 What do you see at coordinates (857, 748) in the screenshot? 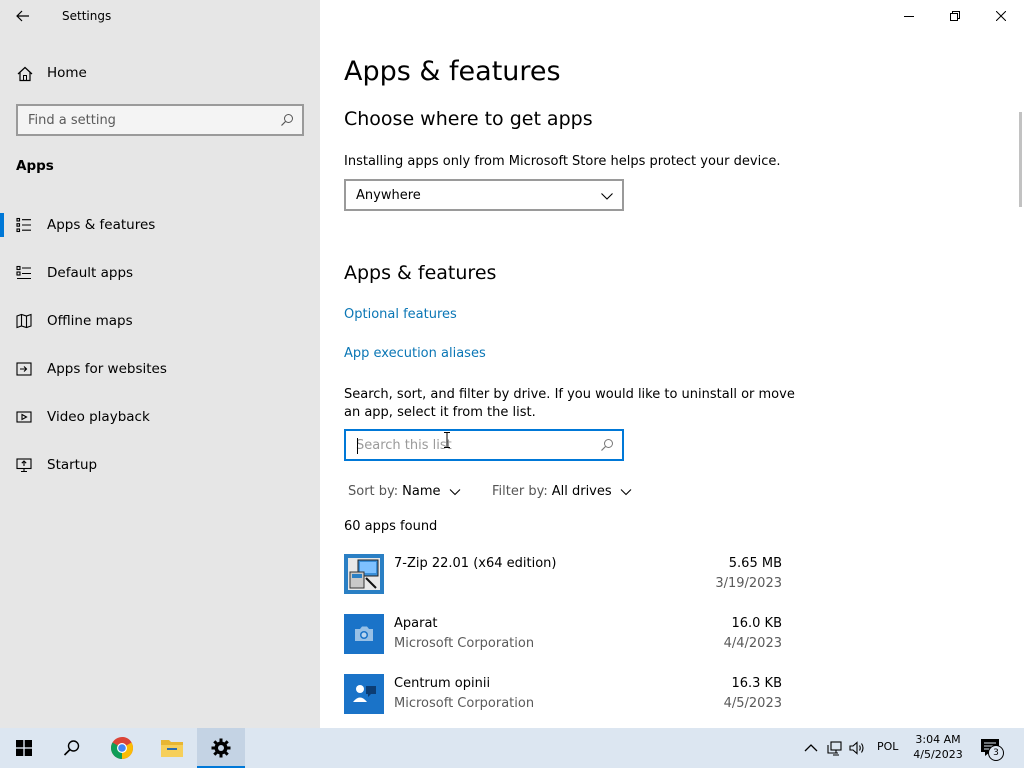
I see `volume-icon` at bounding box center [857, 748].